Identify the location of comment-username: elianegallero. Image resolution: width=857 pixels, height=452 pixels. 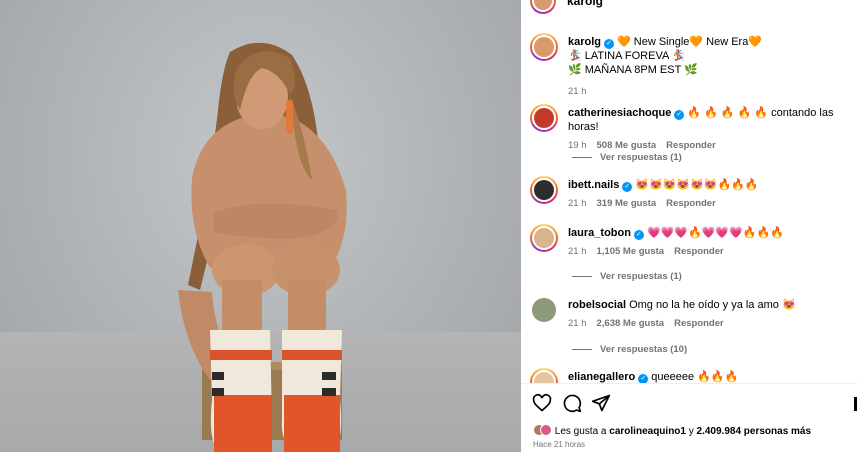
(601, 377).